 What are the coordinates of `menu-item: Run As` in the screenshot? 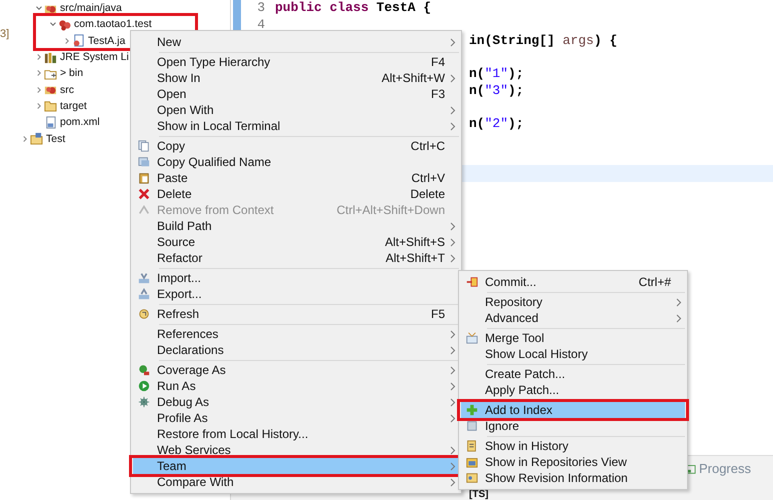 It's located at (296, 386).